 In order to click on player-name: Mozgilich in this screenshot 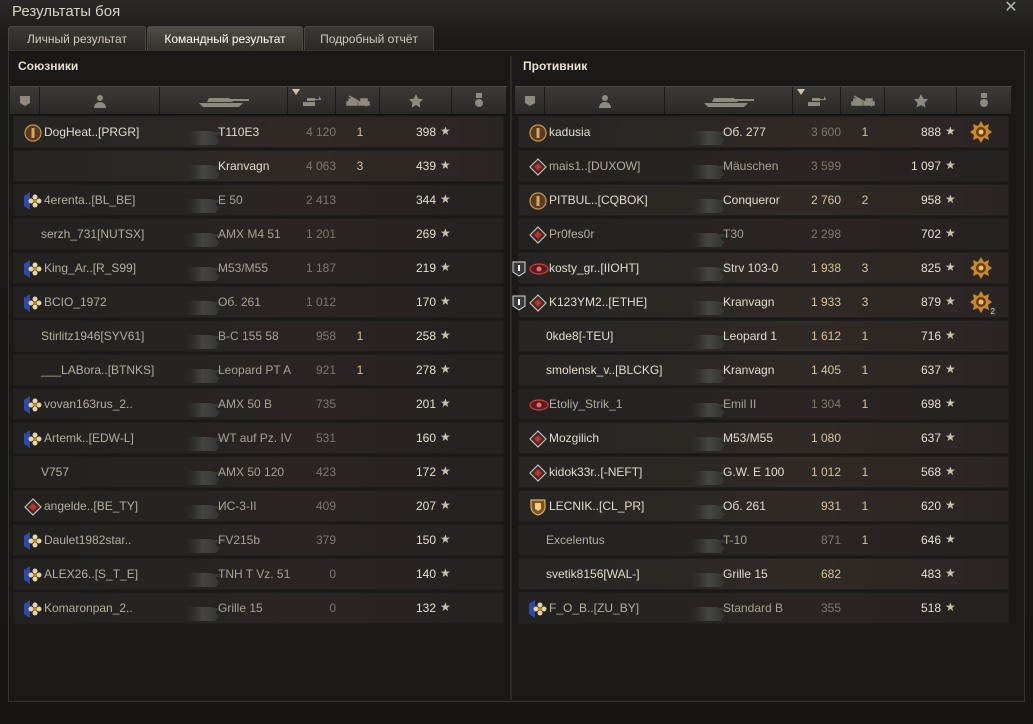, I will do `click(574, 438)`.